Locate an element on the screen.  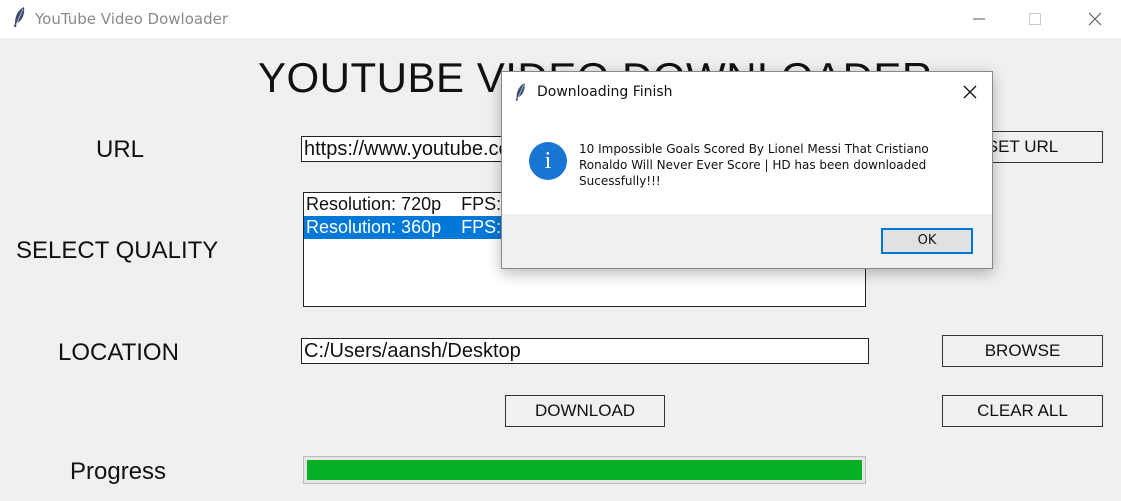
download-button: DOWNLOAD is located at coordinates (585, 411).